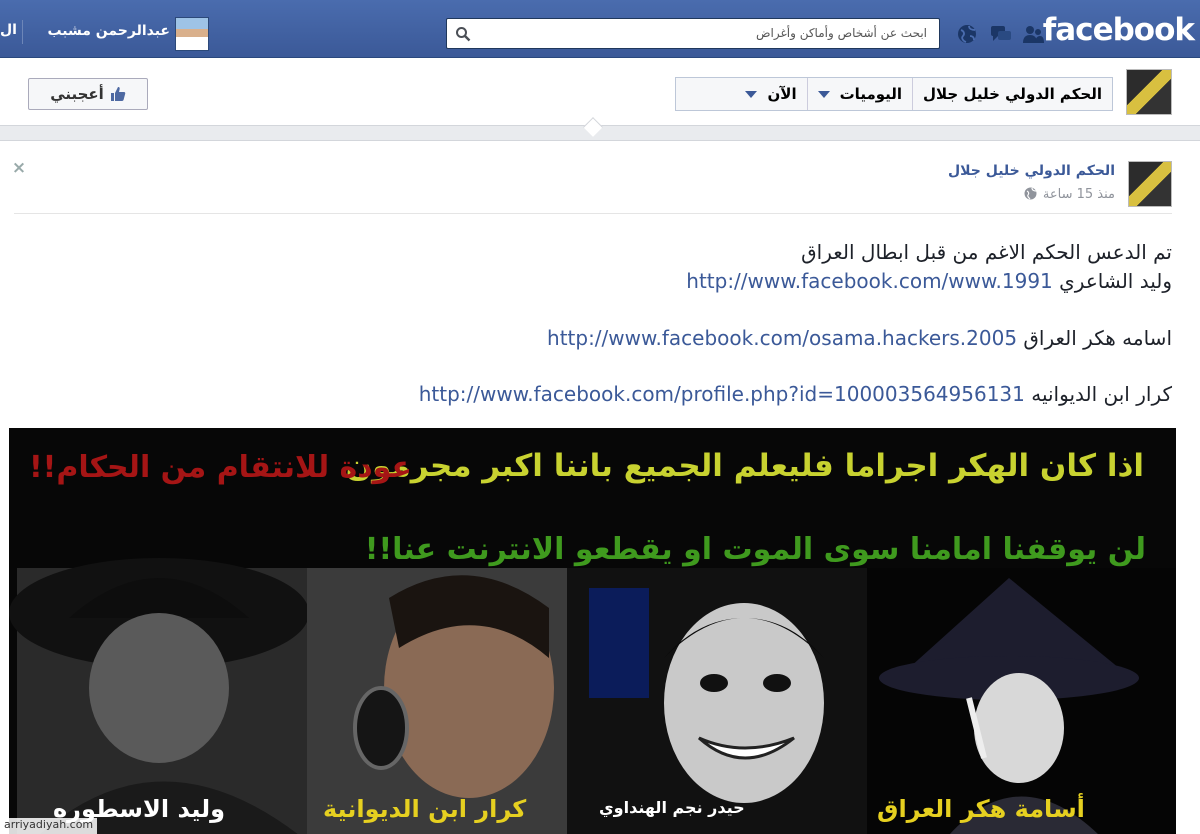  What do you see at coordinates (118, 94) in the screenshot?
I see `thumbs-up-icon` at bounding box center [118, 94].